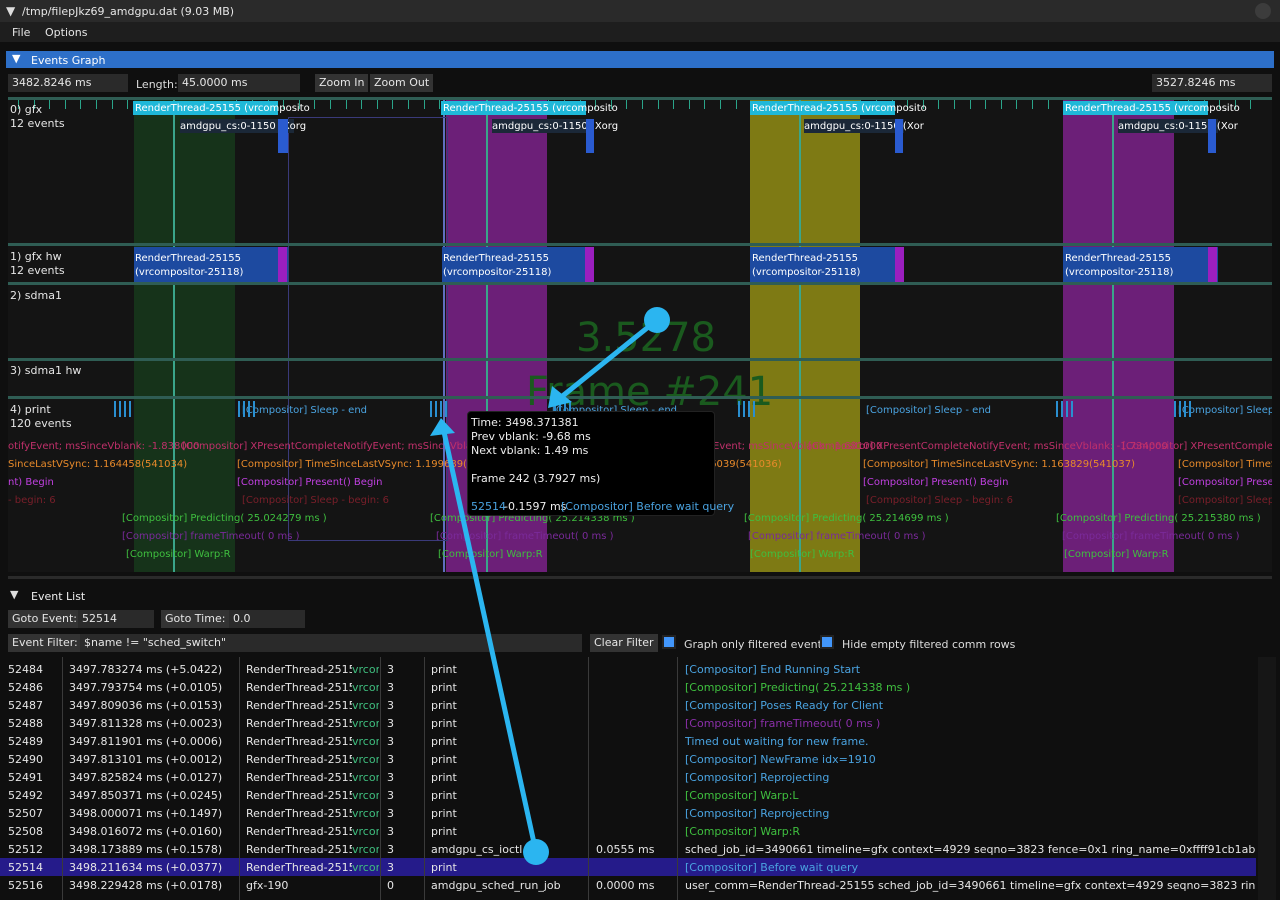  Describe the element at coordinates (550, 586) in the screenshot. I see `annotation-arrows` at that location.